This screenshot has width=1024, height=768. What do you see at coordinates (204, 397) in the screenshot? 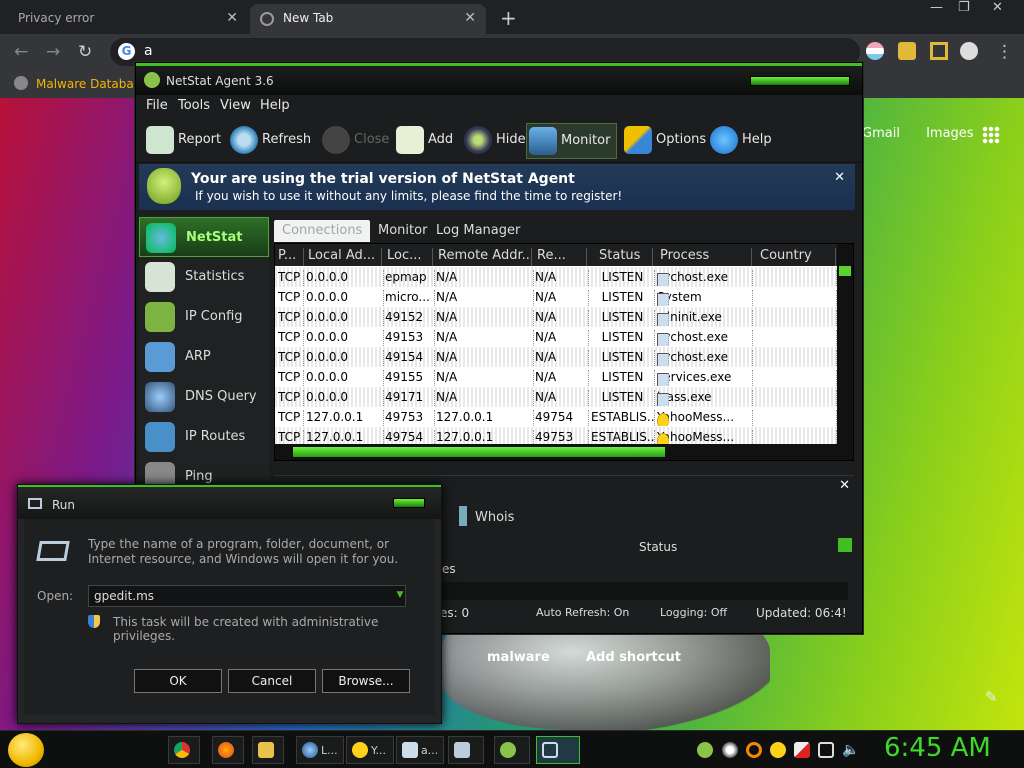
I see `sidebar-item-dns-query: DNS Query` at bounding box center [204, 397].